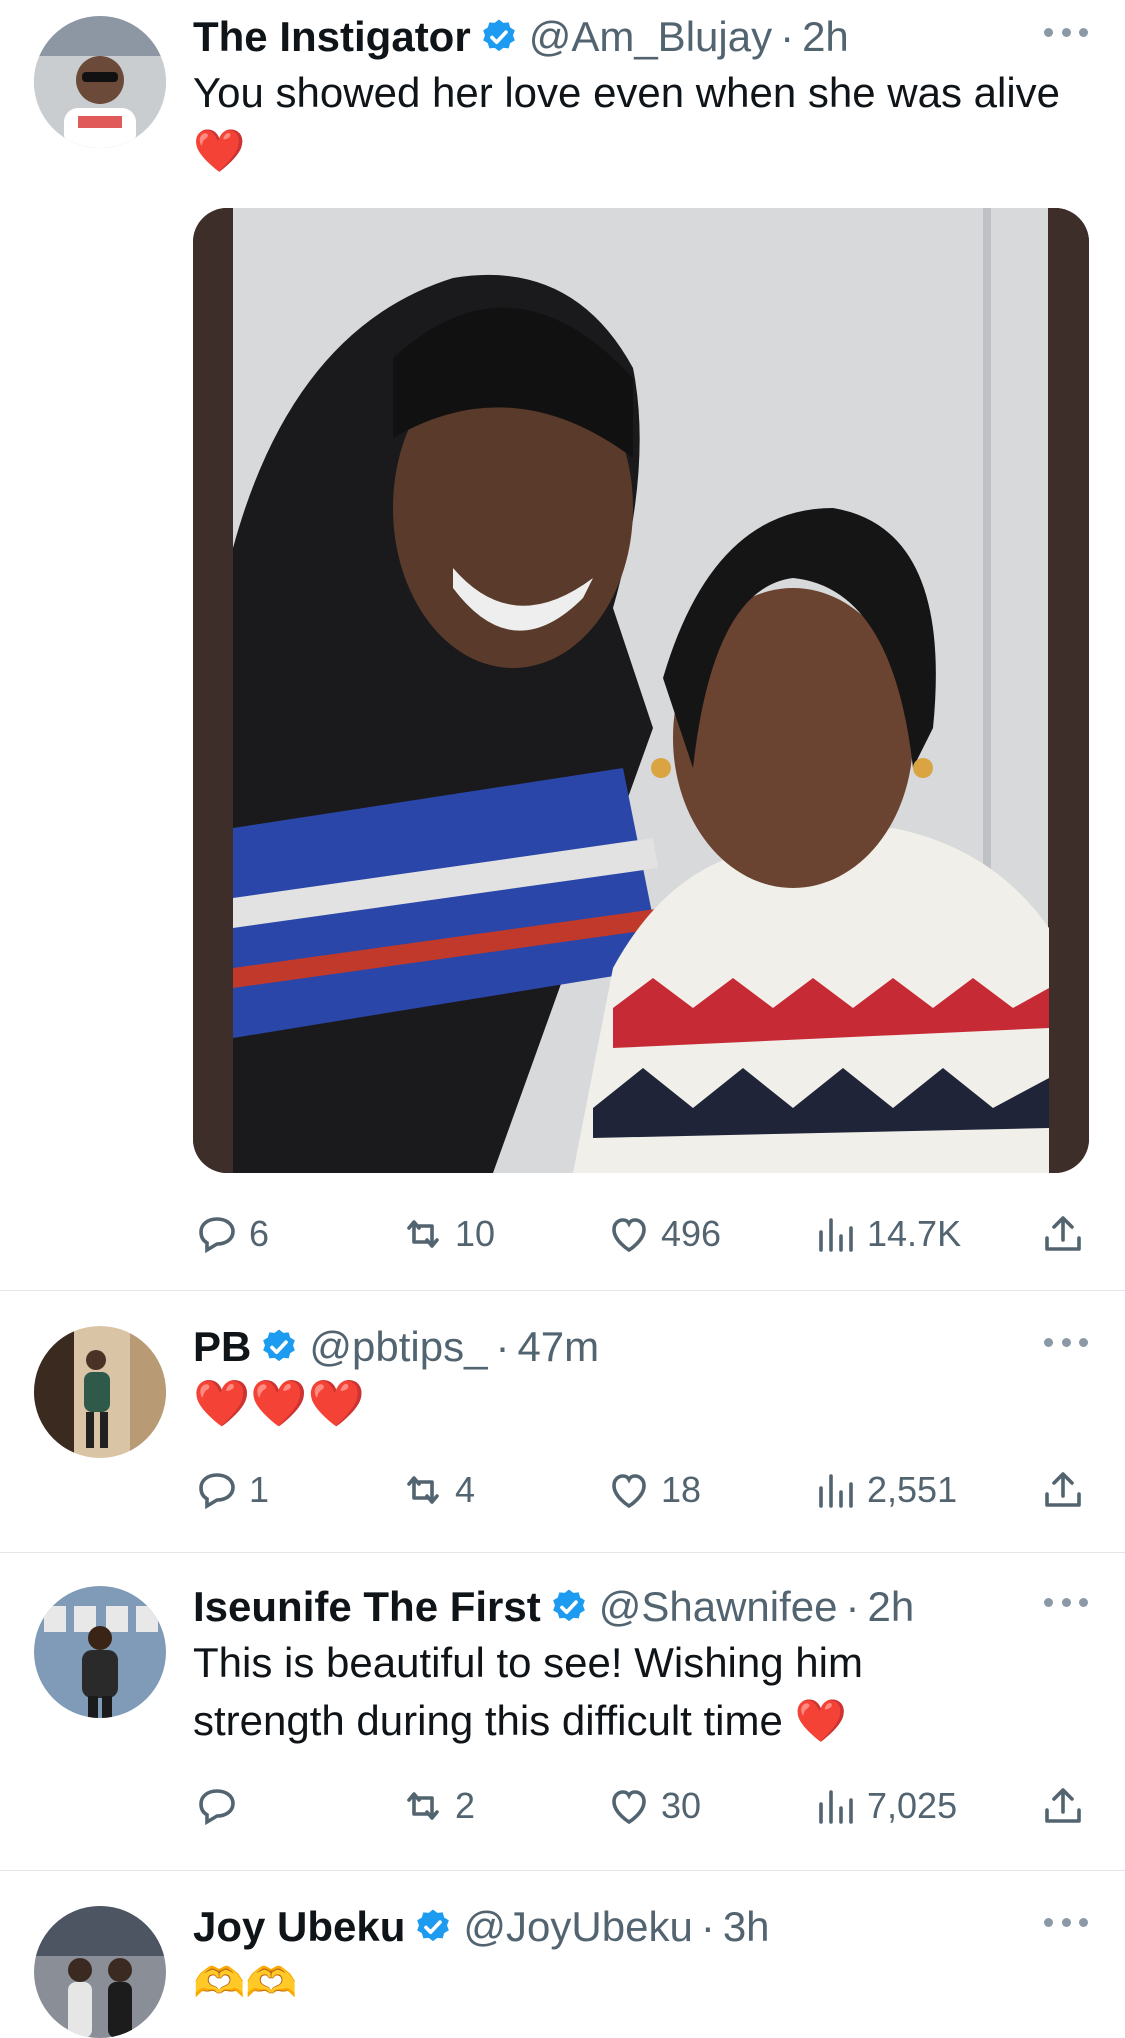  Describe the element at coordinates (914, 1233) in the screenshot. I see `views-count: 14.7K` at that location.